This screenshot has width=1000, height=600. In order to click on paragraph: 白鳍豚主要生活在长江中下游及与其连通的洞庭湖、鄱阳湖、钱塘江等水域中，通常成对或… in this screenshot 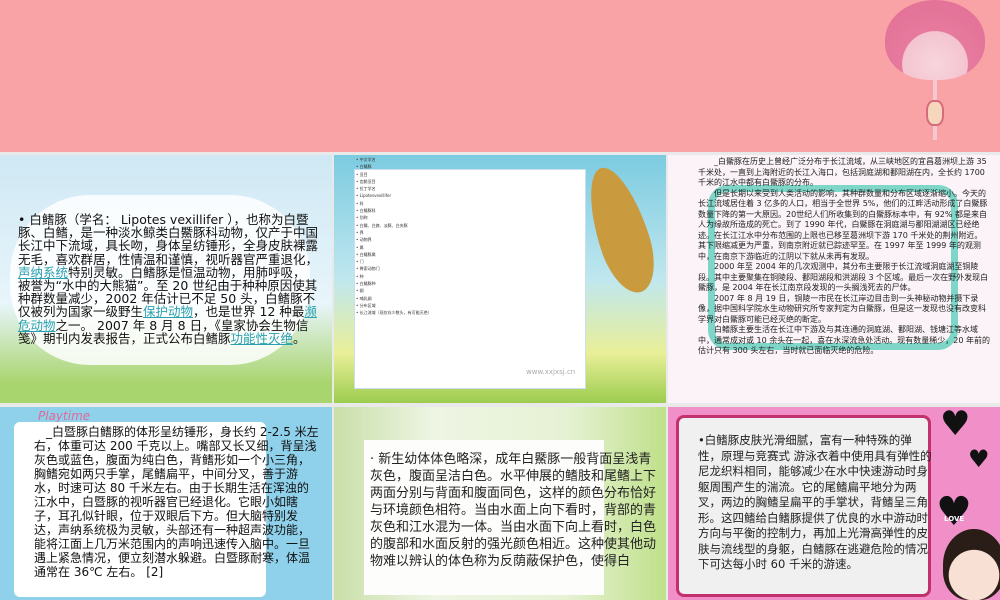, I will do `click(844, 340)`.